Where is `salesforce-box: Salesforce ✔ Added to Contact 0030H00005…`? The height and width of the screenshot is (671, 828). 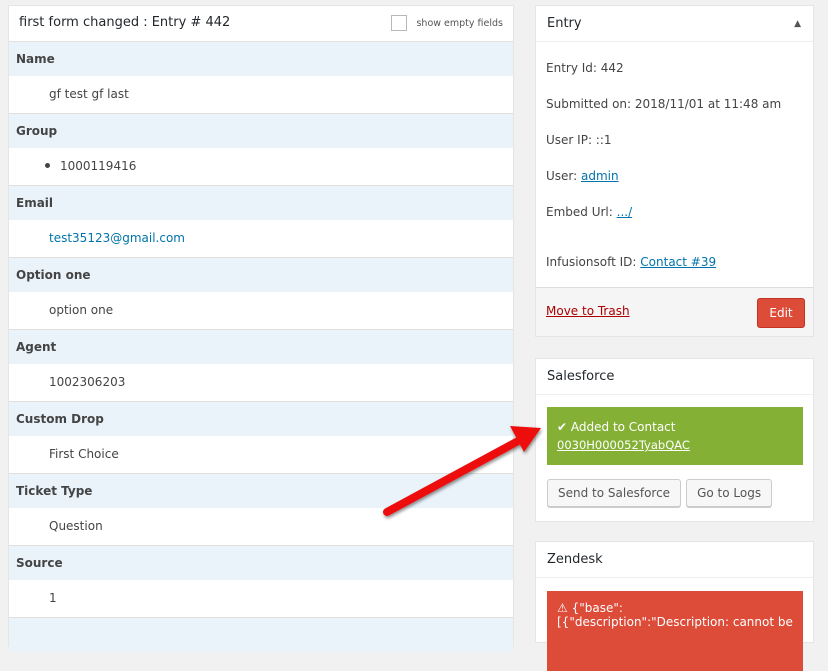
salesforce-box: Salesforce ✔ Added to Contact 0030H00005… is located at coordinates (674, 440).